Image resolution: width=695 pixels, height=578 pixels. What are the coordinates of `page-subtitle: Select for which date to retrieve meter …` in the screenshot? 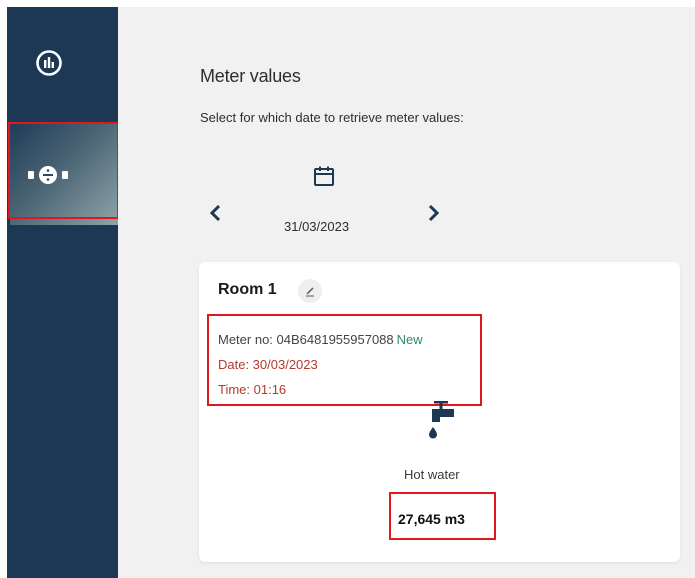 It's located at (332, 117).